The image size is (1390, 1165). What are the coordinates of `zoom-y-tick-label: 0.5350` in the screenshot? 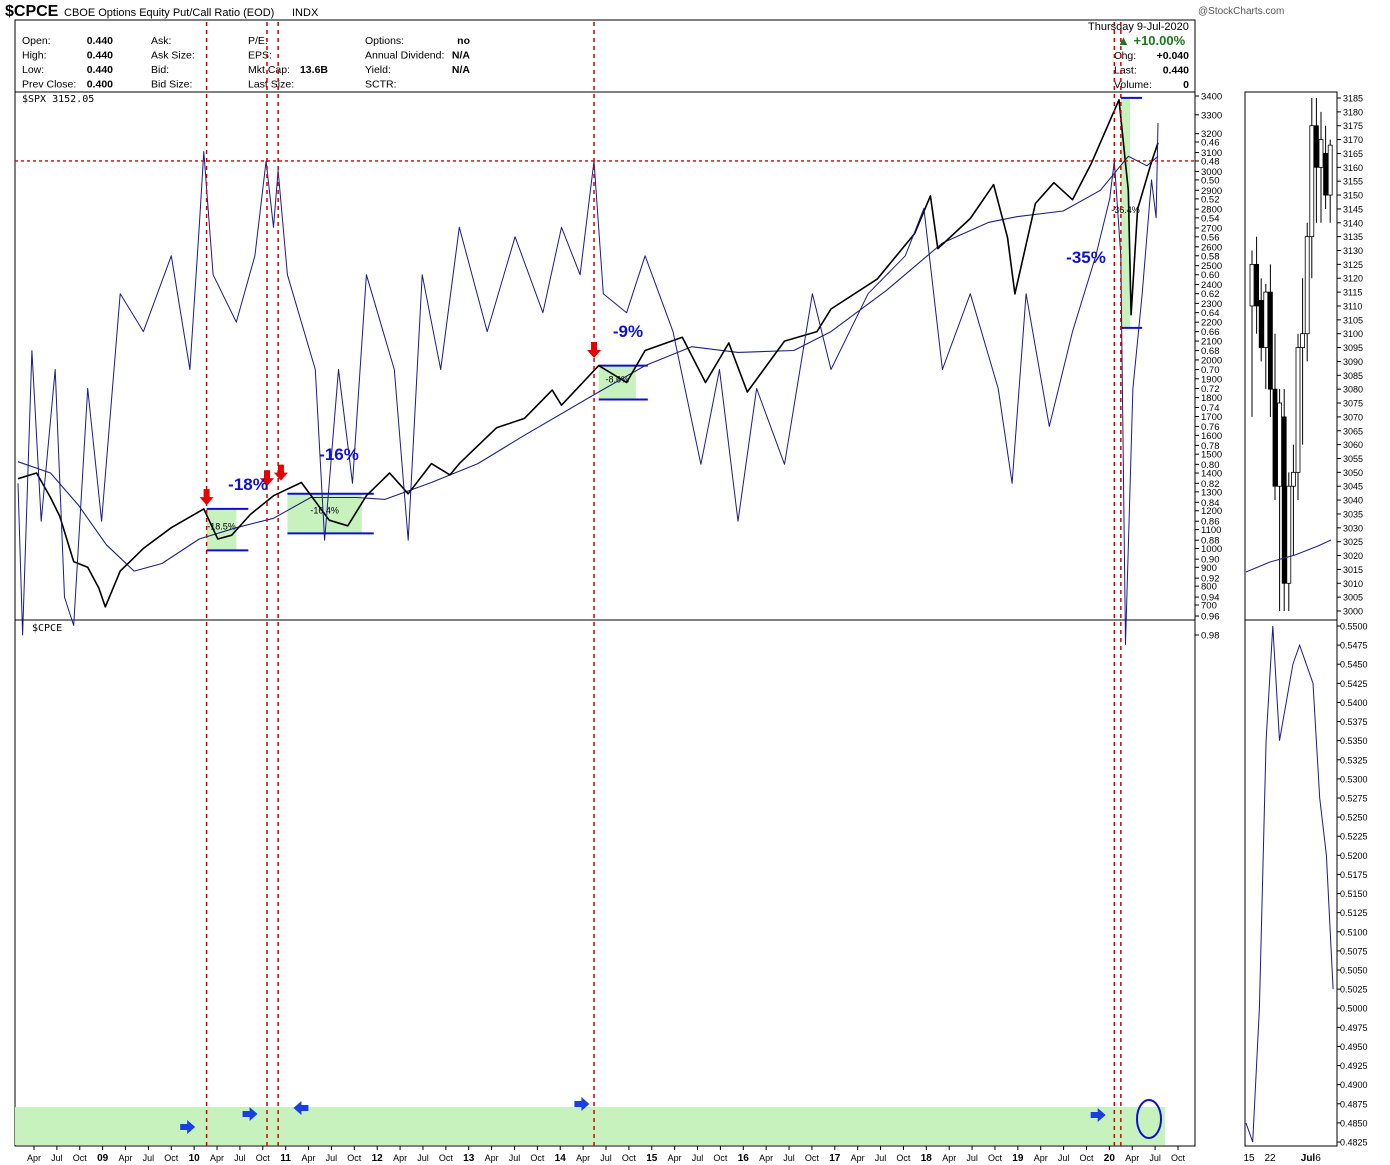 It's located at (1354, 741).